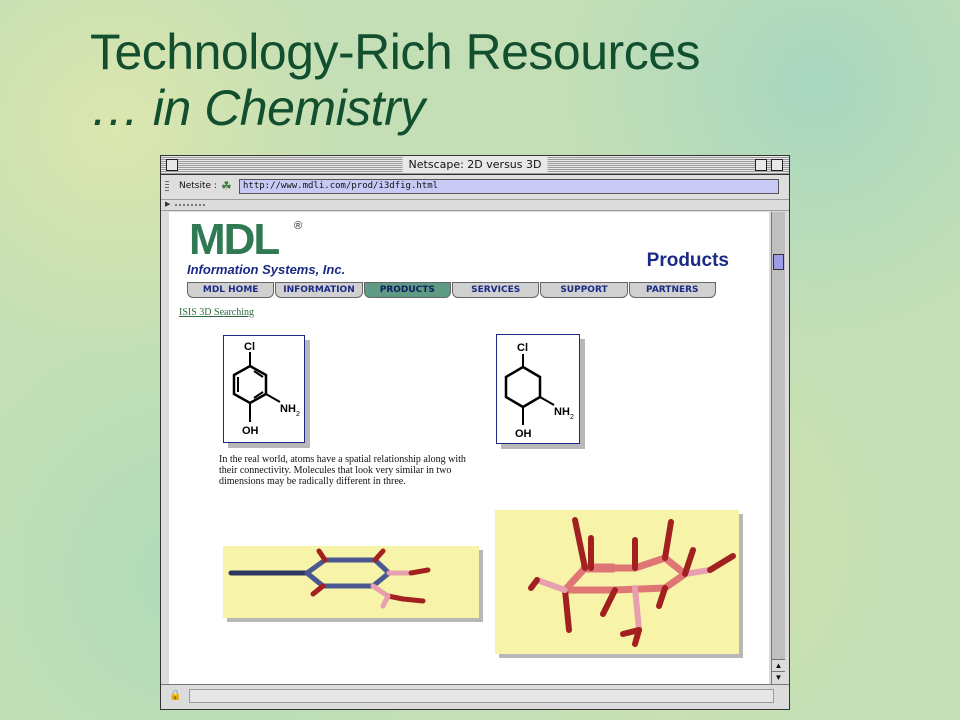  Describe the element at coordinates (778, 448) in the screenshot. I see `vertical-scrollbar: ▲ ▼` at that location.